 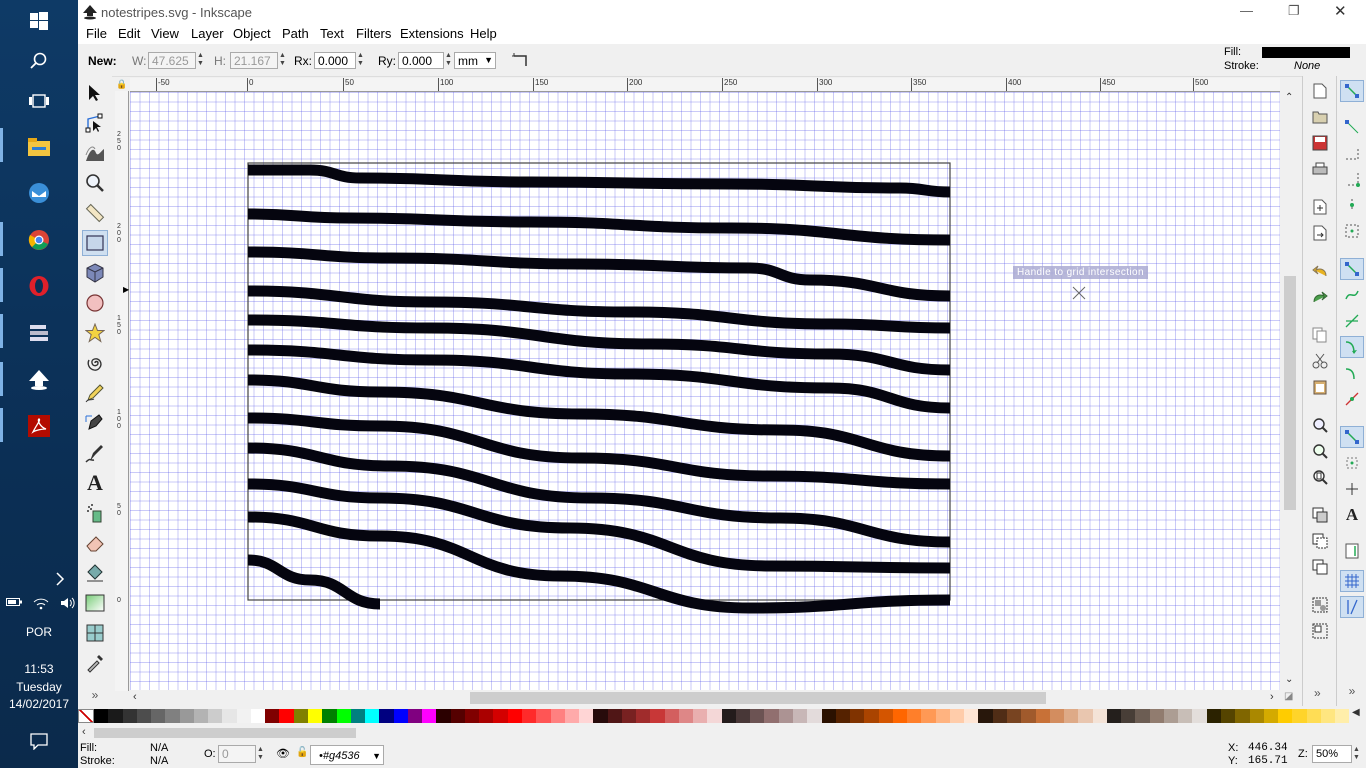 I want to click on vertical-scroll-thumb, so click(x=1290, y=393).